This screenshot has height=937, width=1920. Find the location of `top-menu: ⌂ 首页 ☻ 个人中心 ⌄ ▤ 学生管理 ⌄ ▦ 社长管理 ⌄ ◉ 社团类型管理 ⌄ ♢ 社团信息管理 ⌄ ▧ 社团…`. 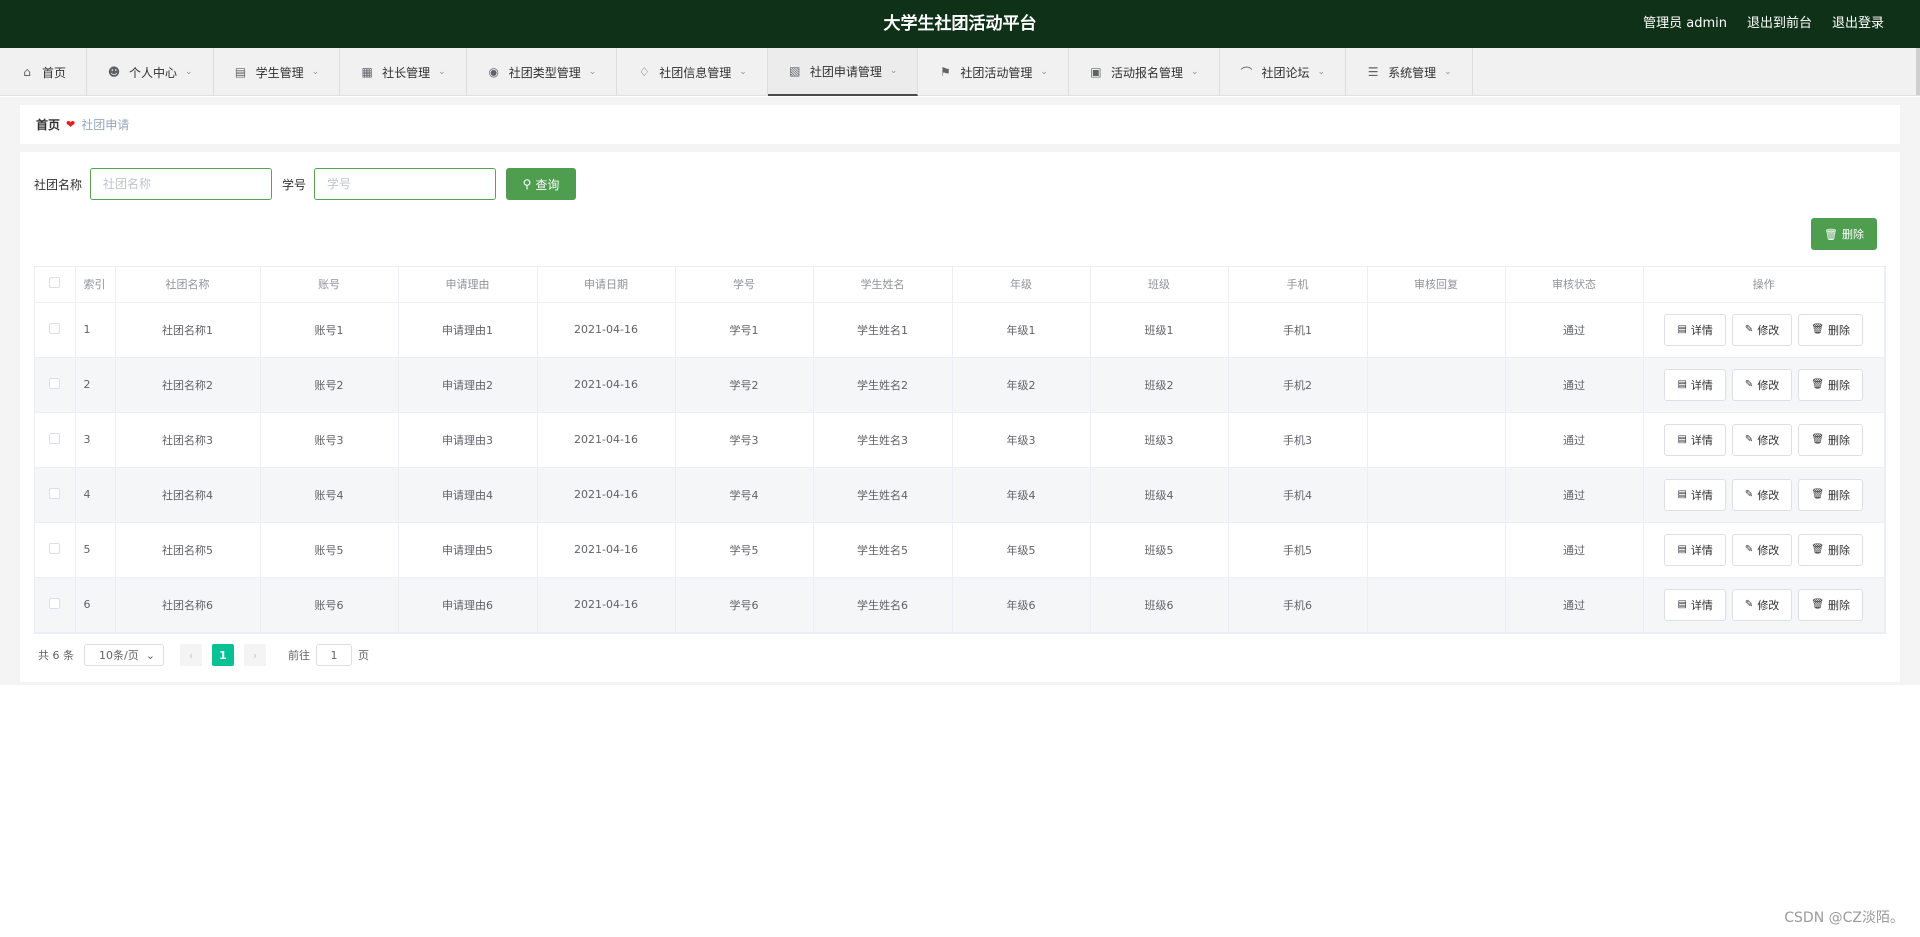

top-menu: ⌂ 首页 ☻ 个人中心 ⌄ ▤ 学生管理 ⌄ ▦ 社长管理 ⌄ ◉ 社团类型管理 ⌄ ♢ 社团信息管理 ⌄ ▧ 社团… is located at coordinates (960, 72).